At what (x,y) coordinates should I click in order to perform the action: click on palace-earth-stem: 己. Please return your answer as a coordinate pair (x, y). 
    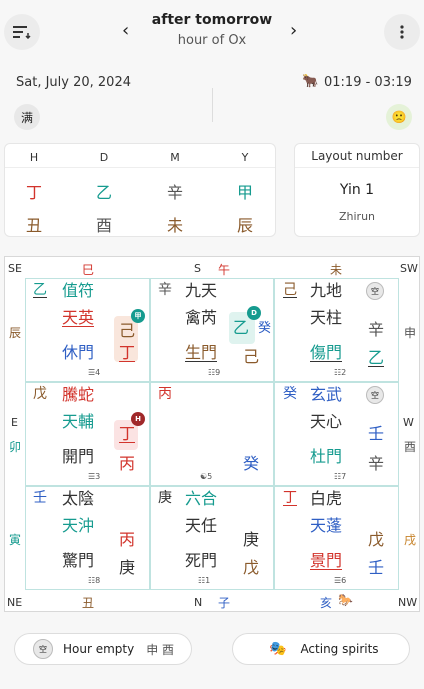
    Looking at the image, I should click on (251, 356).